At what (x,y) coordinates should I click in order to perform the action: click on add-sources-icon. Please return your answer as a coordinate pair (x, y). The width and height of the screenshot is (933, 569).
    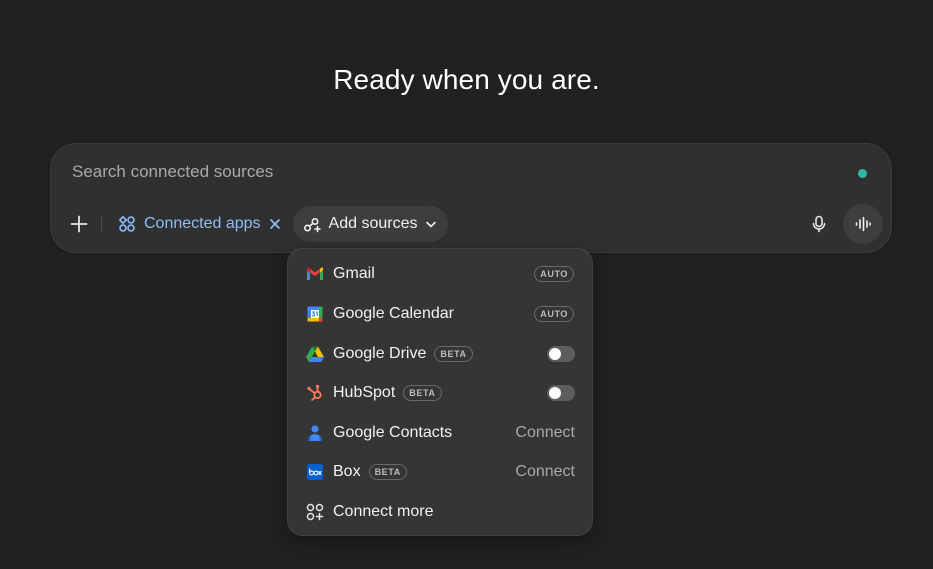
    Looking at the image, I should click on (312, 225).